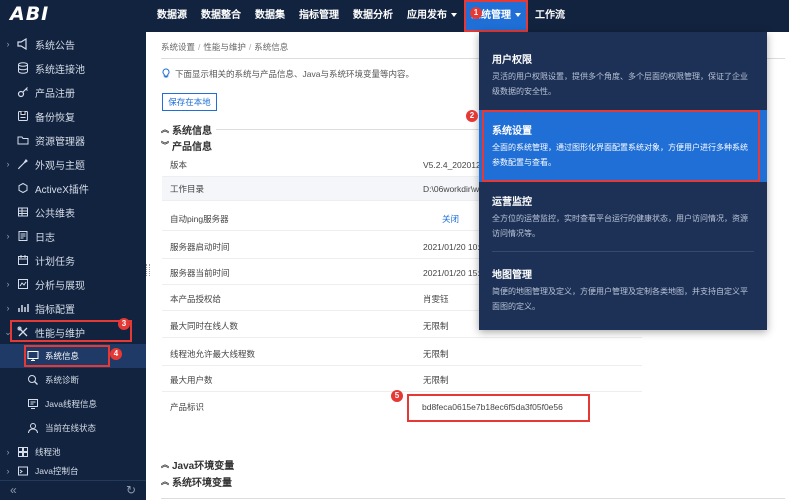  Describe the element at coordinates (23, 260) in the screenshot. I see `calendar-icon` at that location.